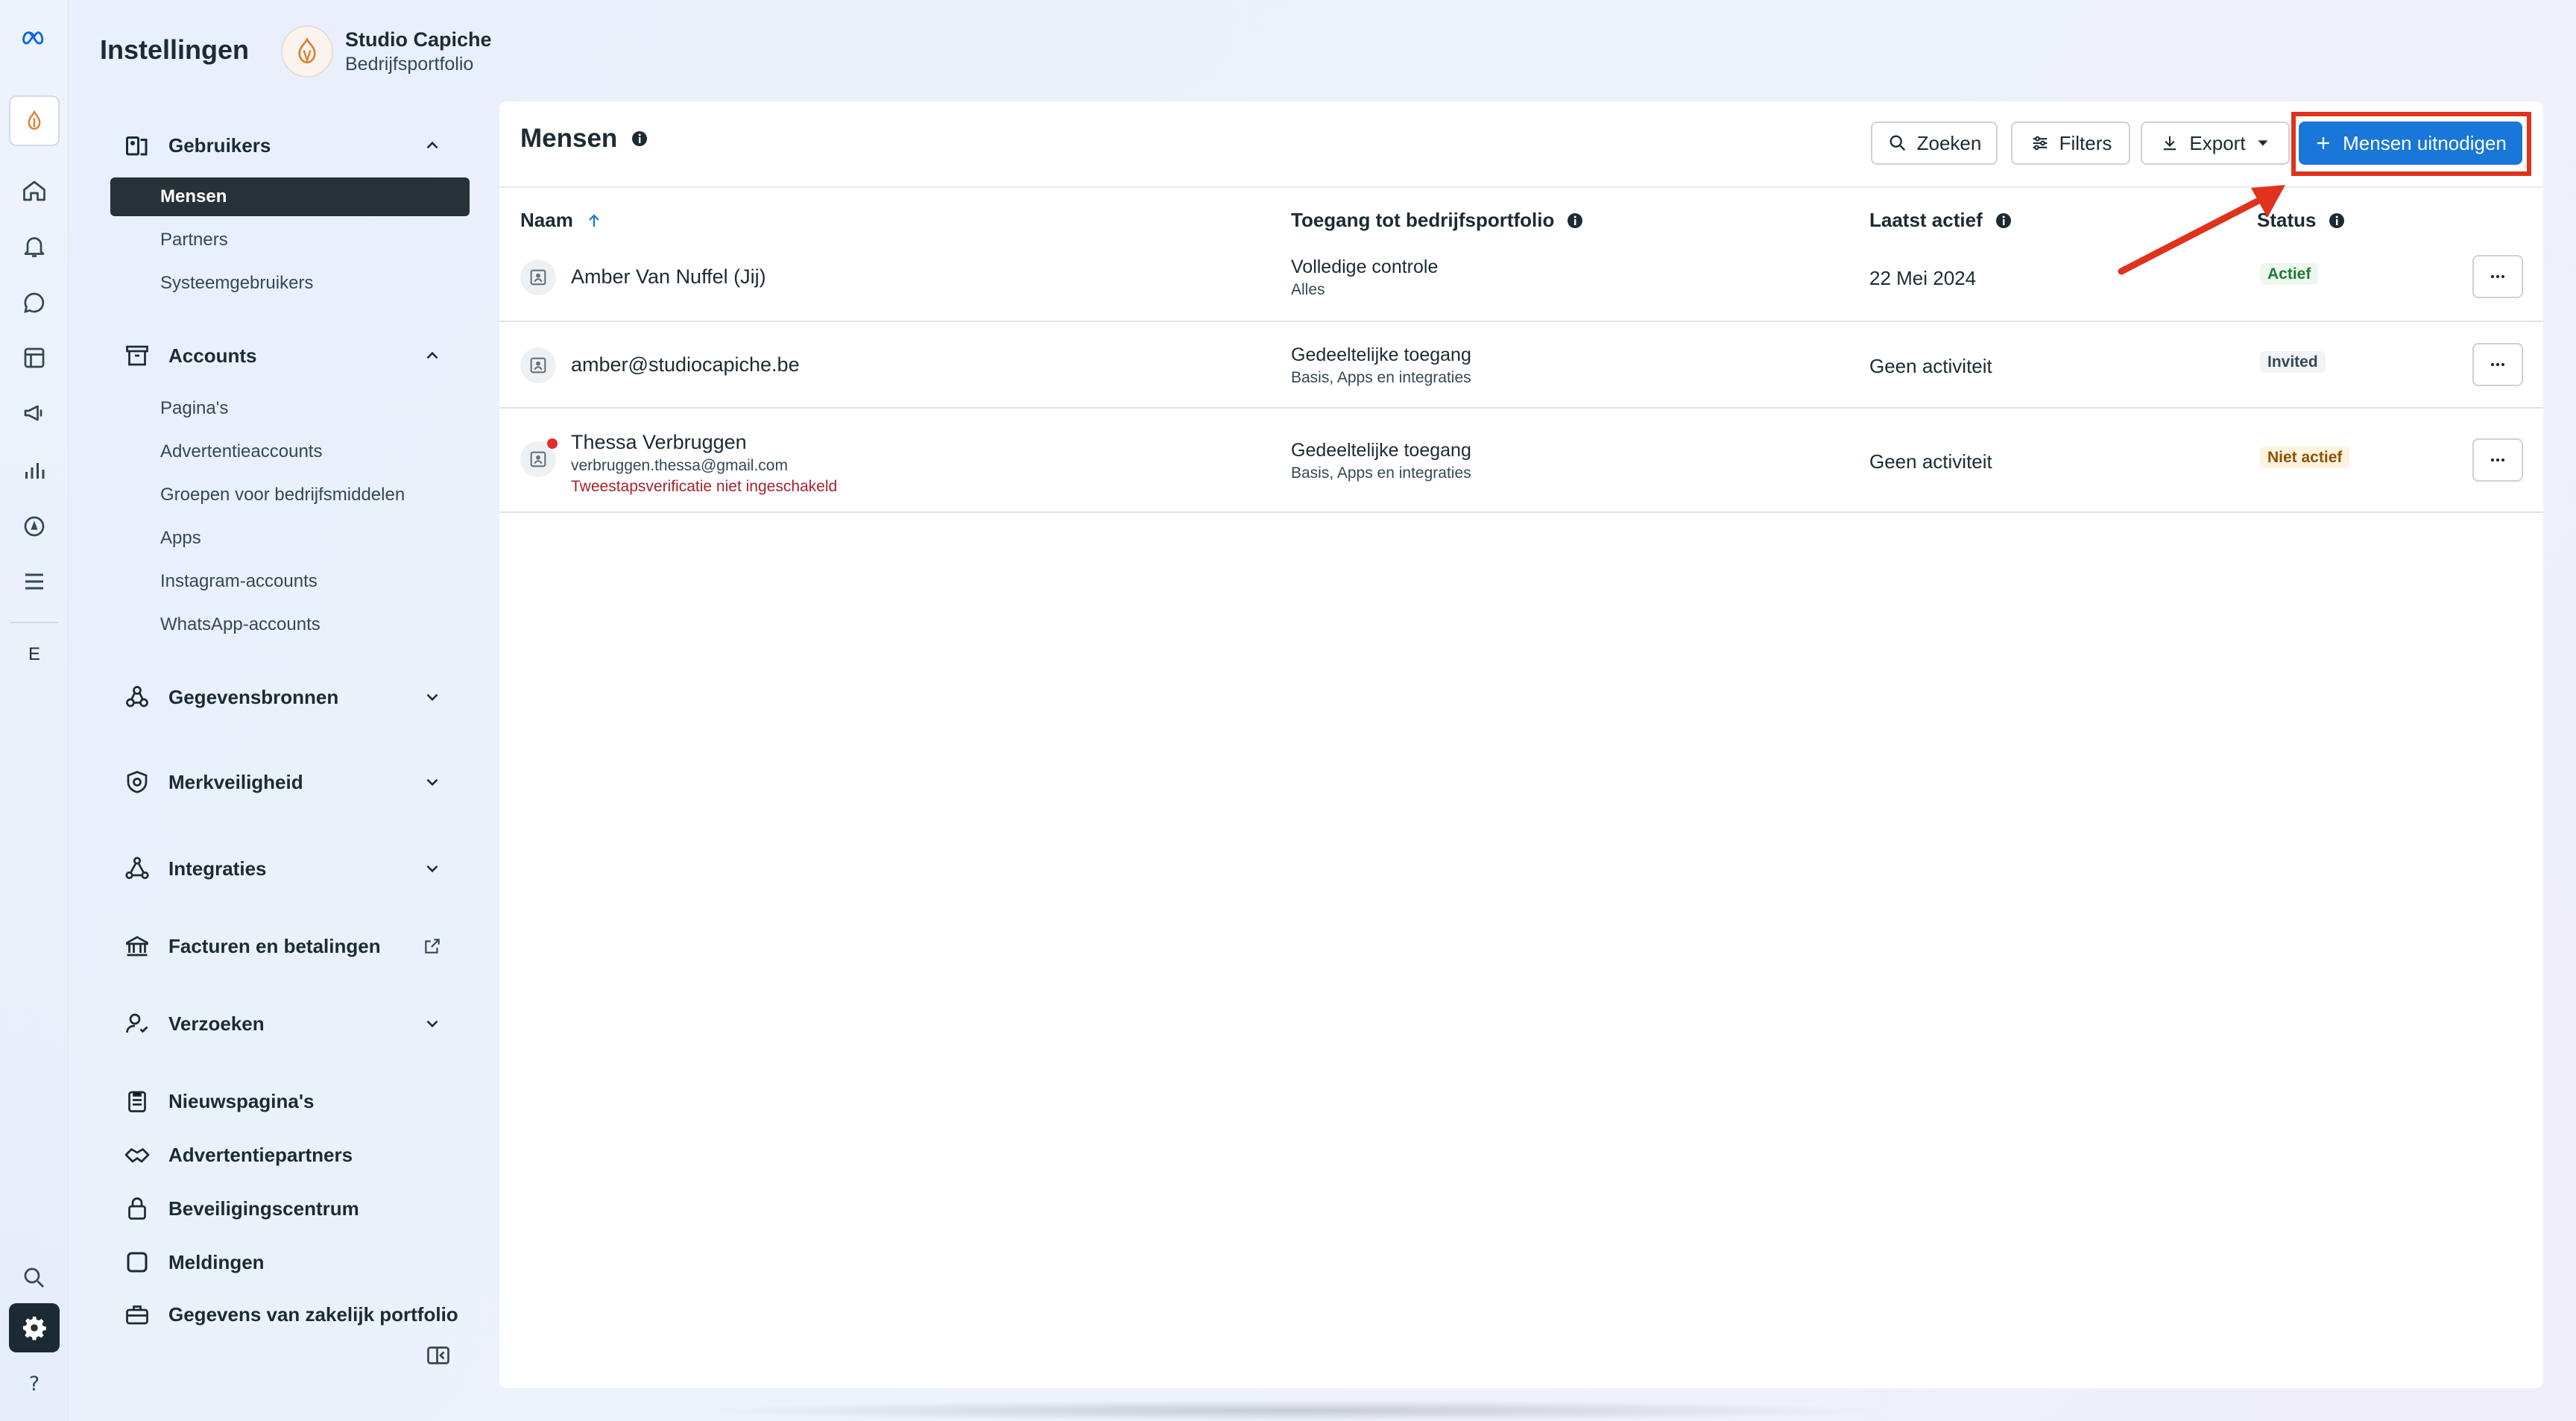  I want to click on section-business-info: Gegevens van zakelijk portfolio, so click(290, 1314).